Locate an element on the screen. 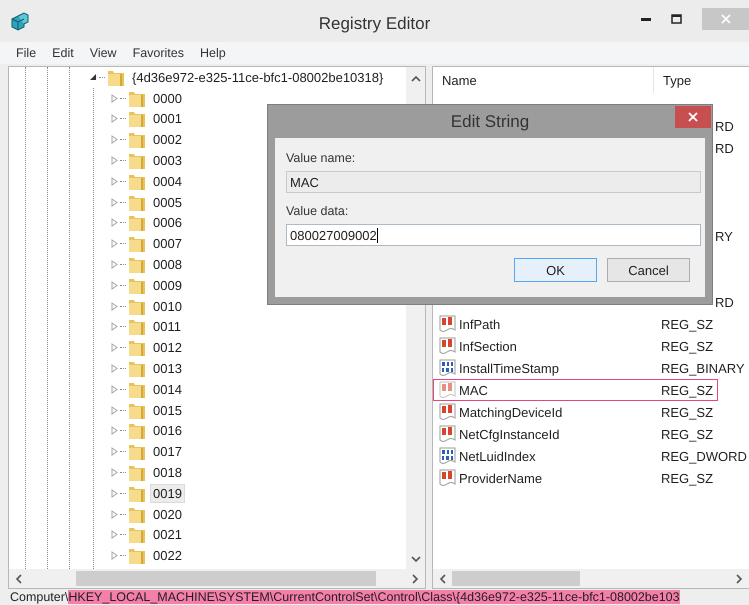 This screenshot has height=605, width=749. tree-item: 0010 is located at coordinates (167, 306).